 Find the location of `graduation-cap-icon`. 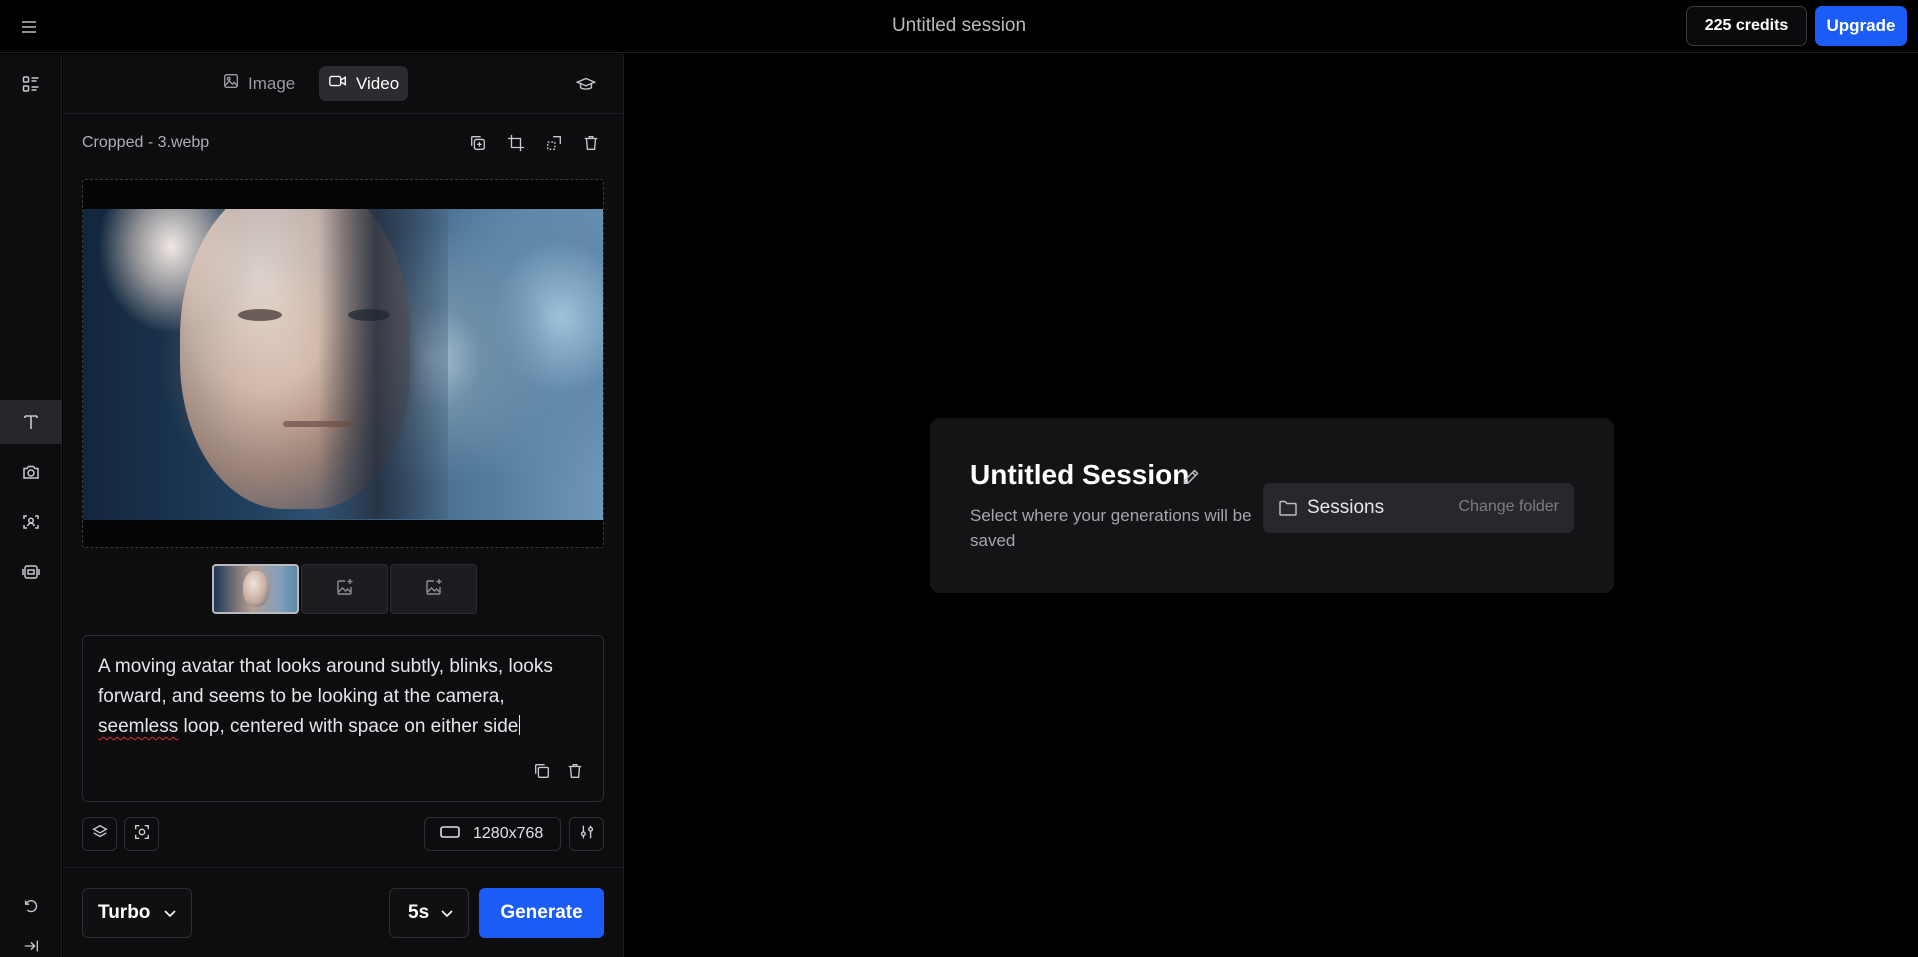

graduation-cap-icon is located at coordinates (586, 84).